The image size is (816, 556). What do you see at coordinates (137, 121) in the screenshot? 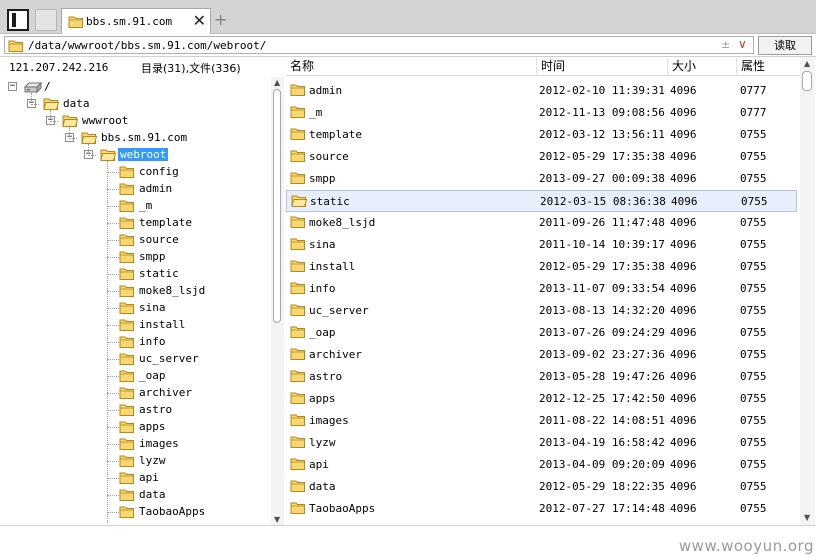
I see `tree-item-wwwroot: − wwwroot` at bounding box center [137, 121].